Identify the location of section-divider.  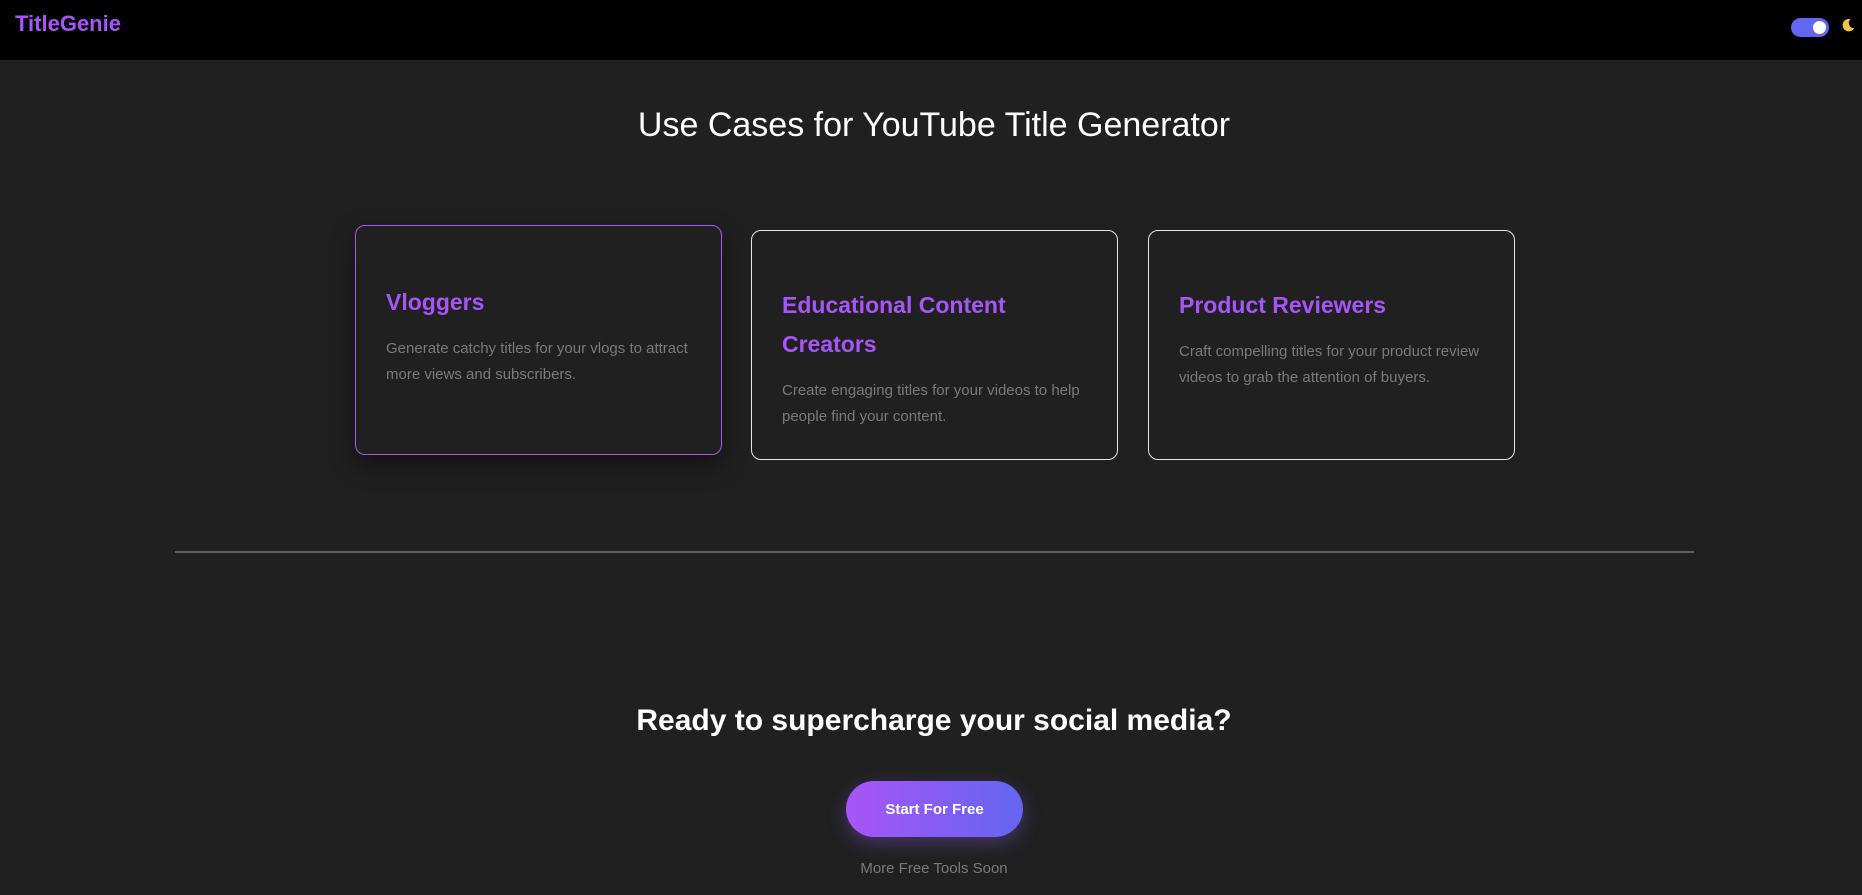
(934, 552).